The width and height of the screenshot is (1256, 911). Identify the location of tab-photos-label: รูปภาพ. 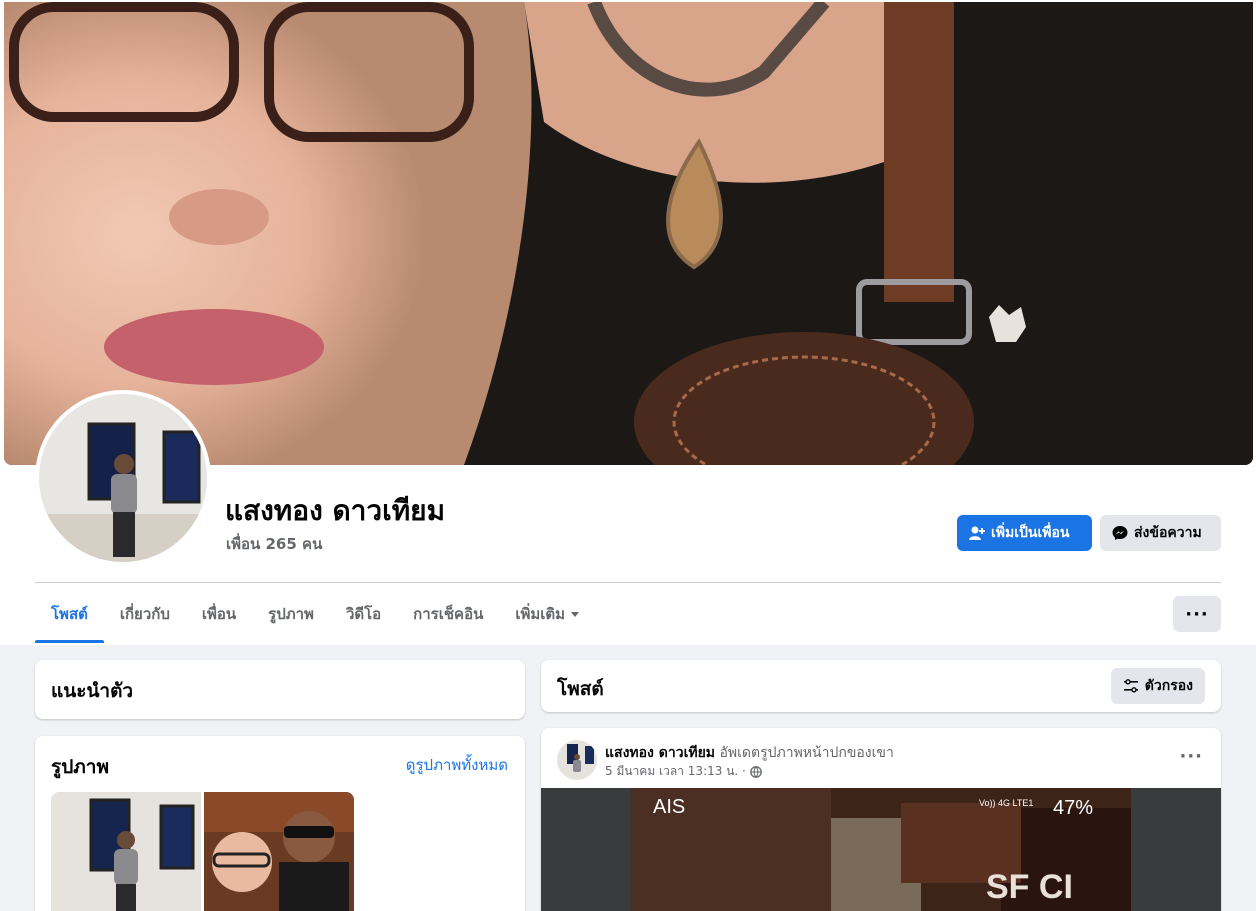
(291, 614).